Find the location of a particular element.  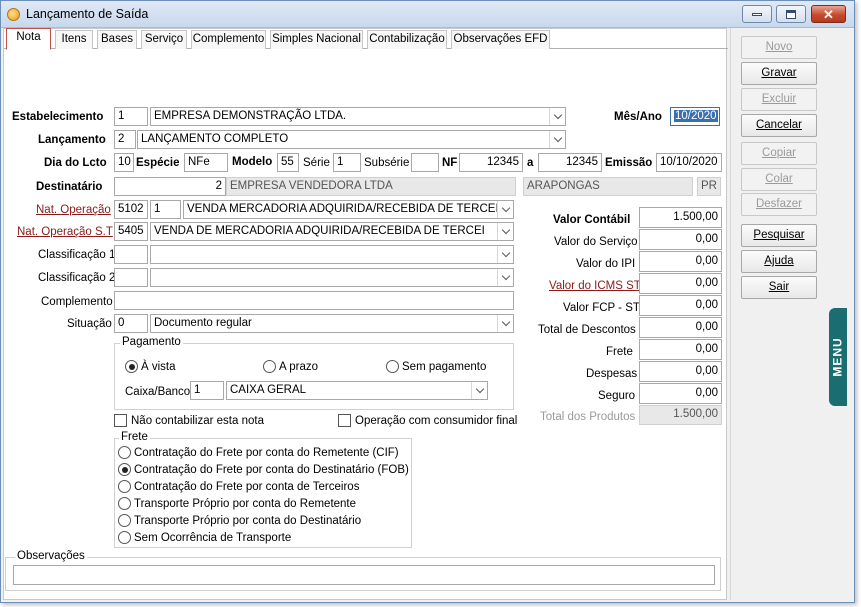

dia-lcto-input: 10 is located at coordinates (124, 162).